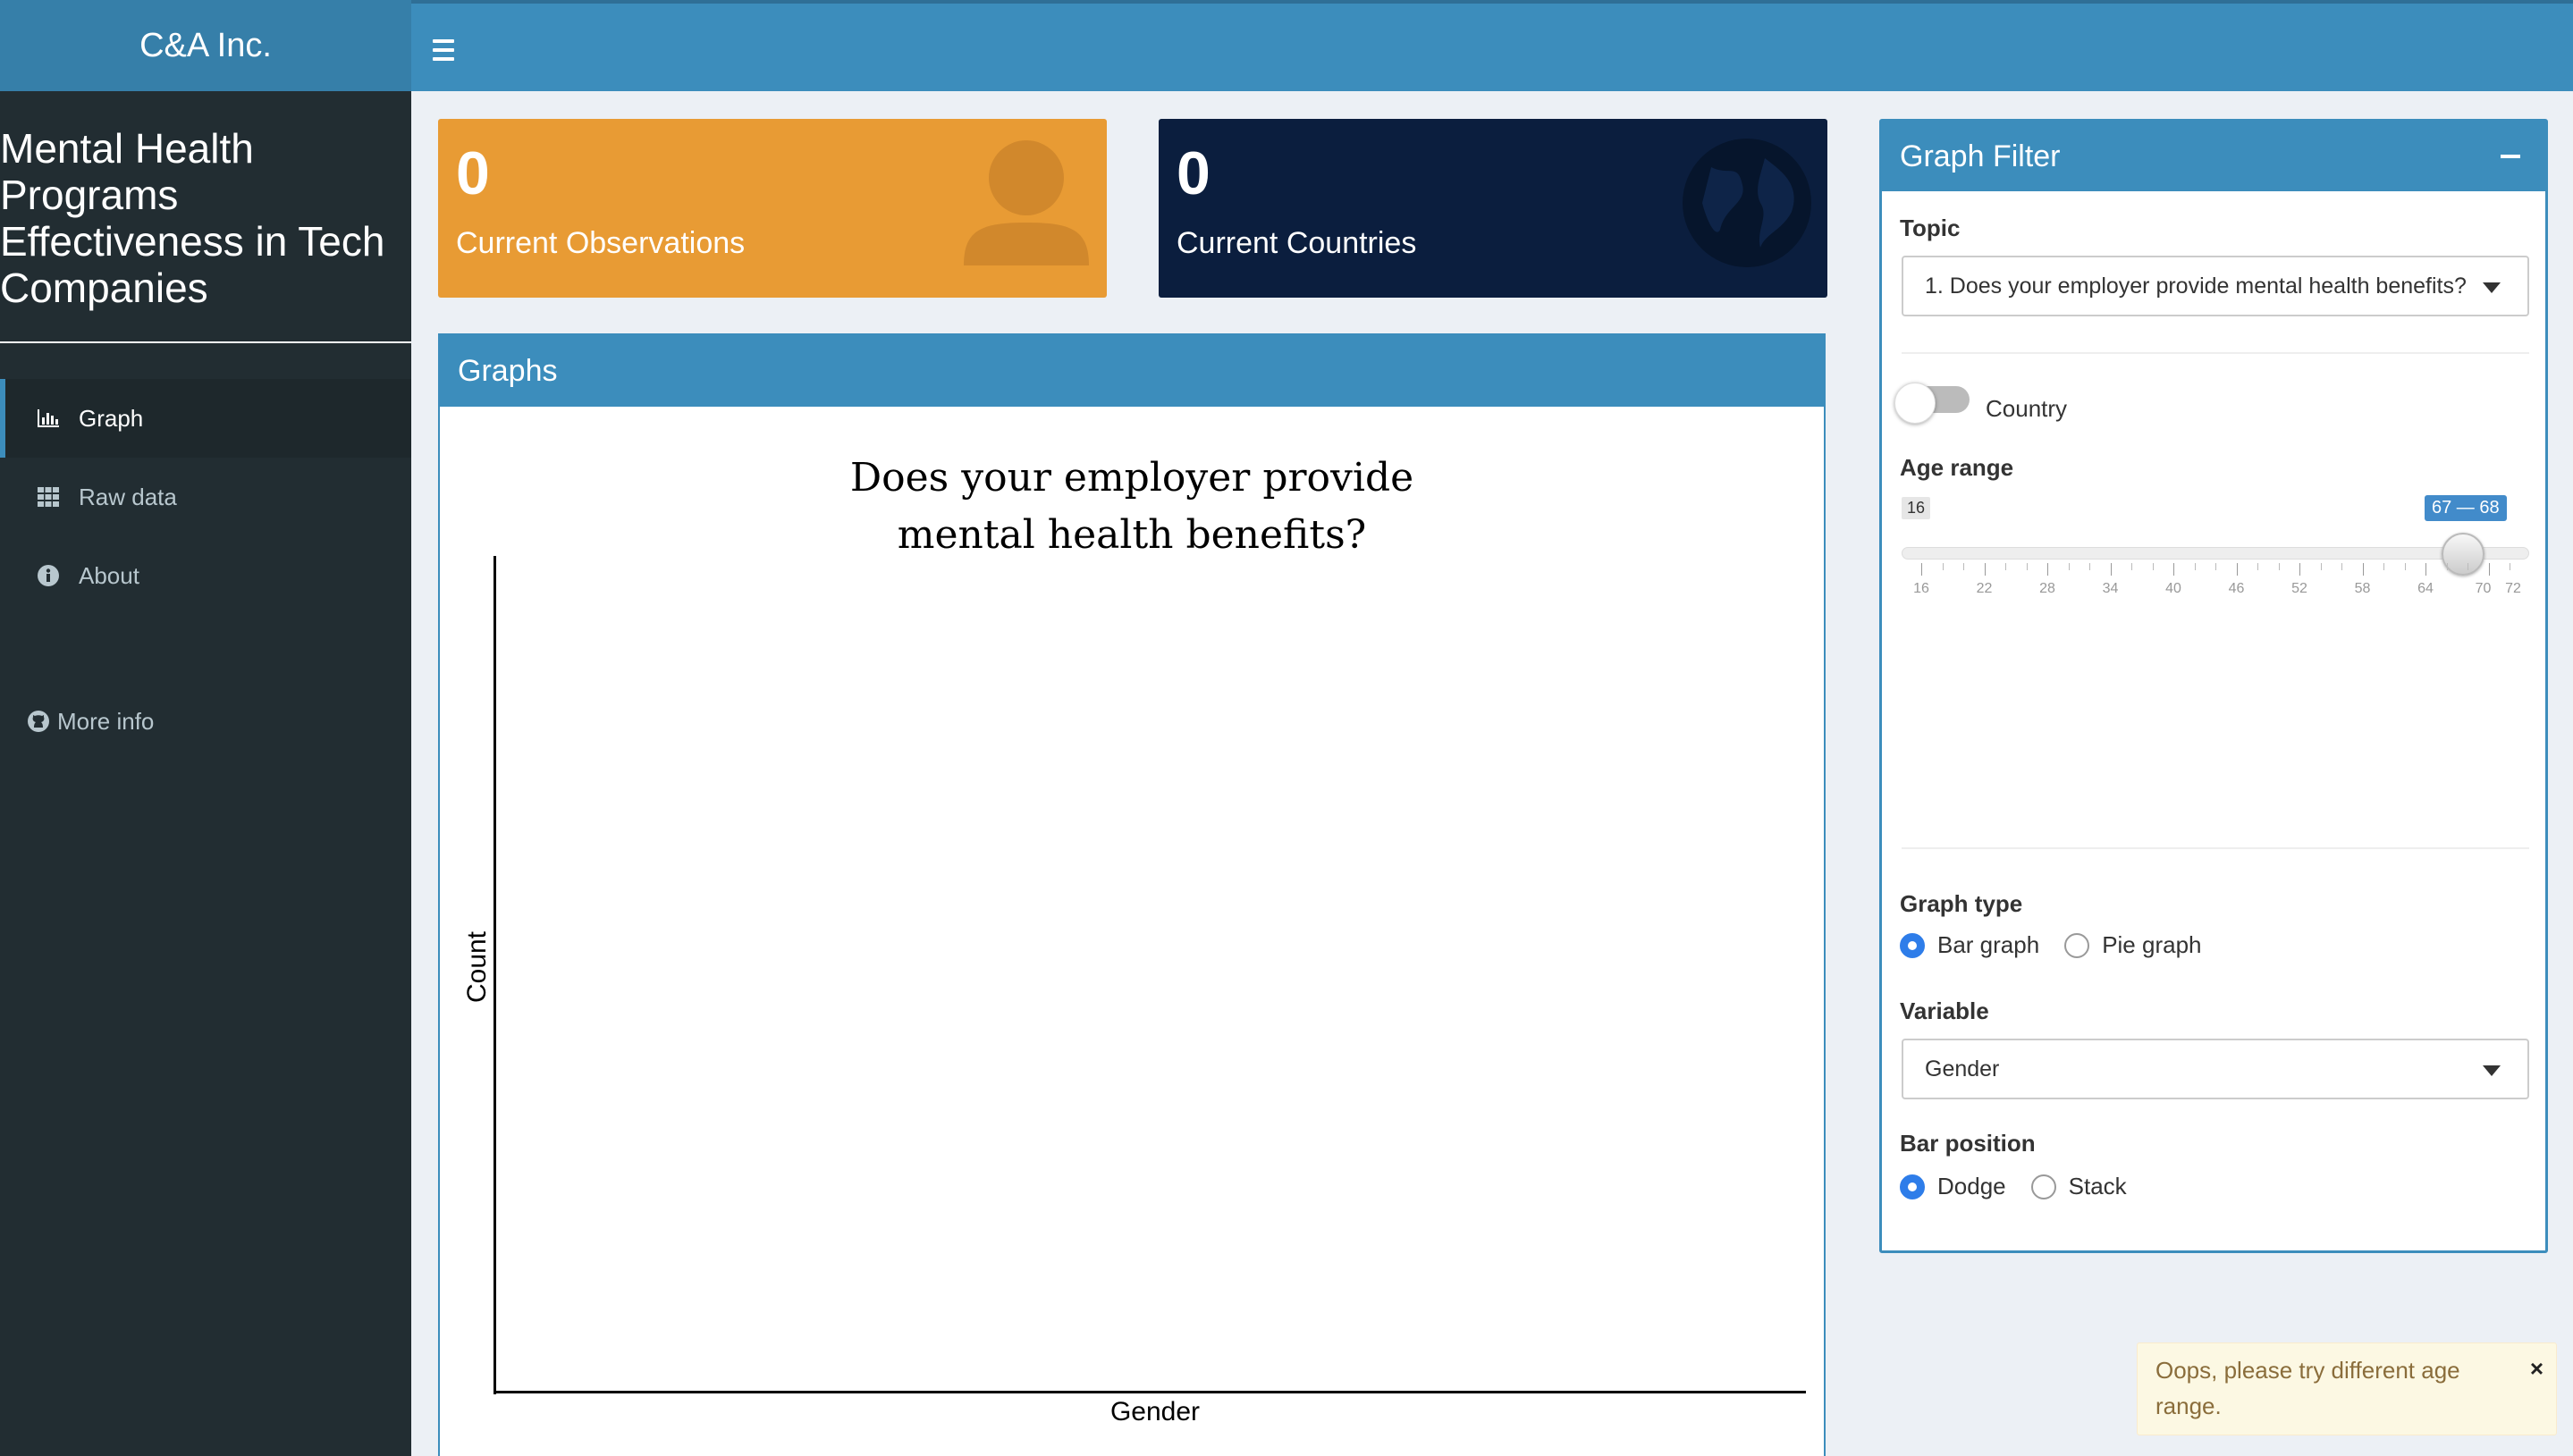 The width and height of the screenshot is (2573, 1456). What do you see at coordinates (2097, 1186) in the screenshot?
I see `stack-label: Stack` at bounding box center [2097, 1186].